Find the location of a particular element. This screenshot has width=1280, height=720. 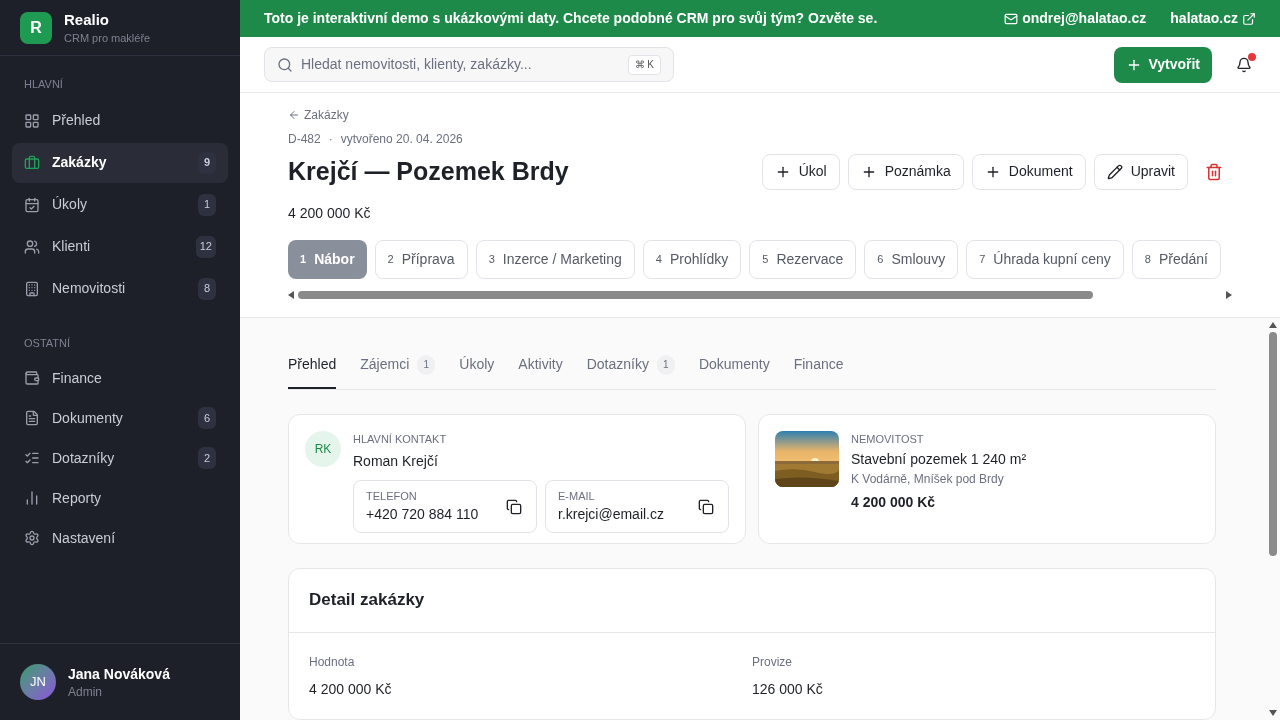

tab: Dokumenty is located at coordinates (734, 365).